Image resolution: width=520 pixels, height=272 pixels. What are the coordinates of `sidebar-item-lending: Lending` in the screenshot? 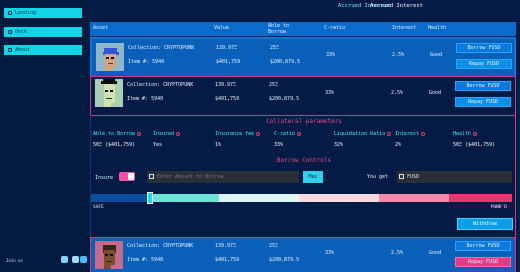 It's located at (43, 13).